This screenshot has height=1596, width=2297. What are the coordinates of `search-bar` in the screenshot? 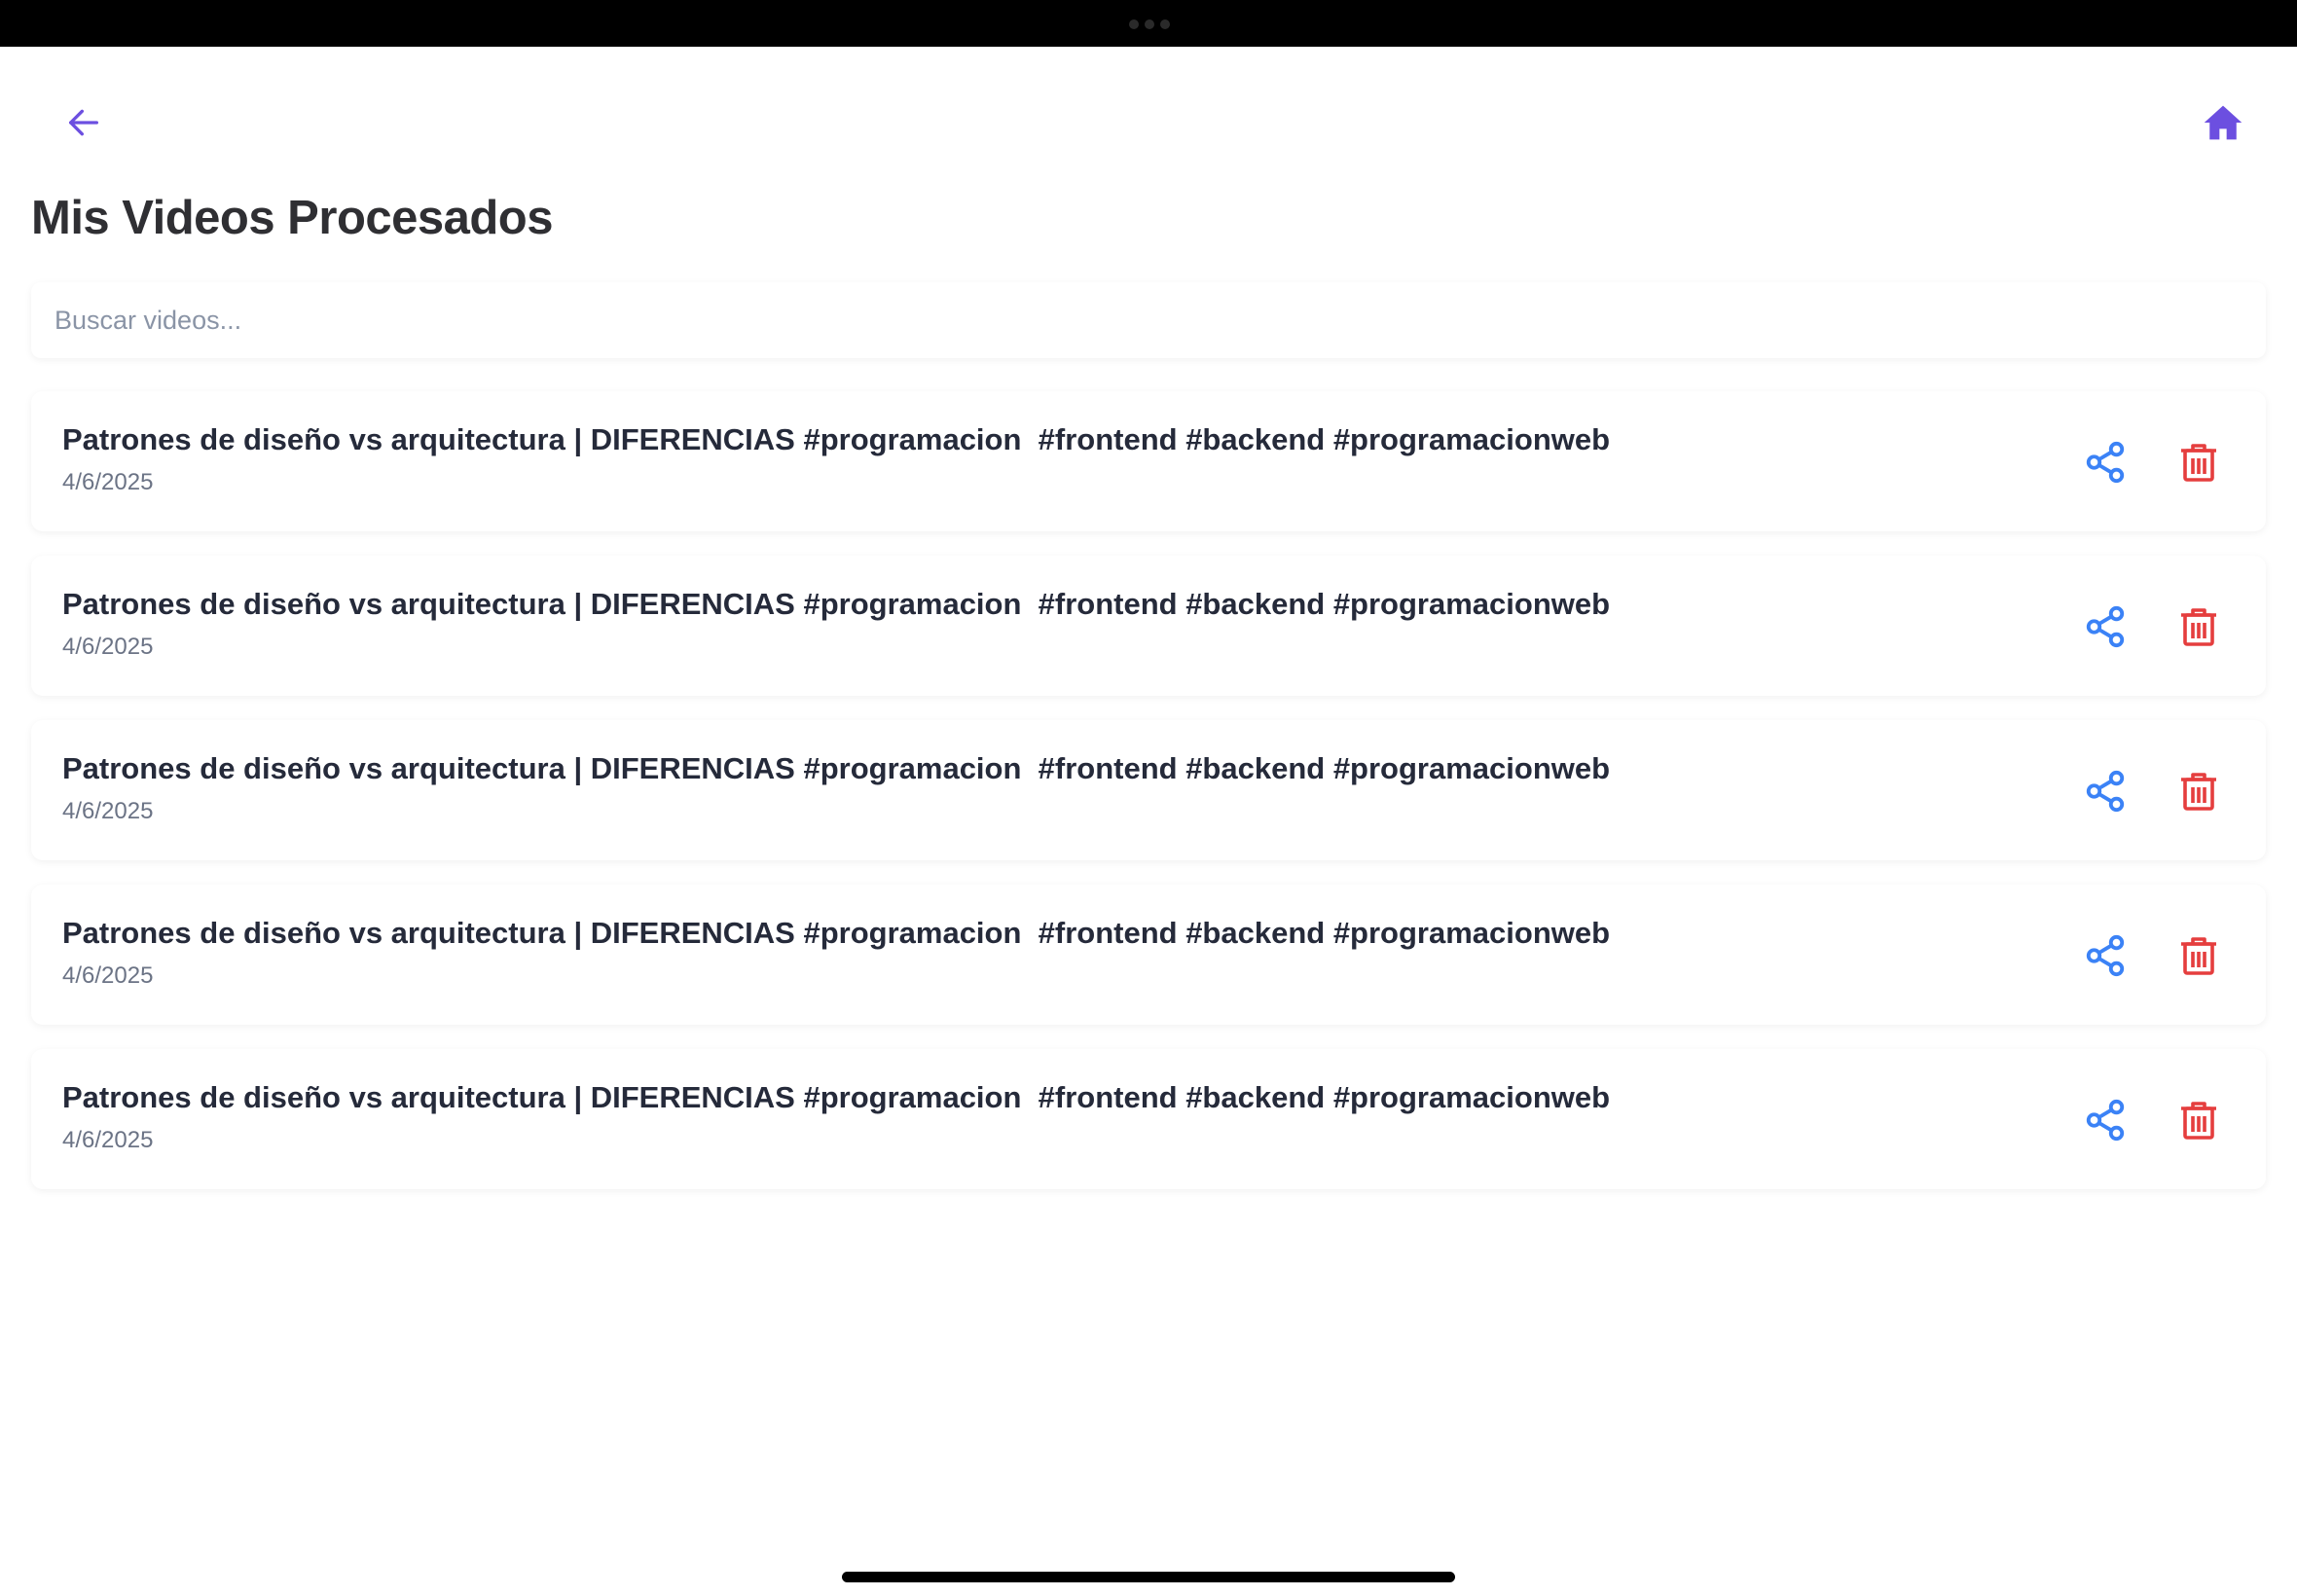 It's located at (1148, 320).